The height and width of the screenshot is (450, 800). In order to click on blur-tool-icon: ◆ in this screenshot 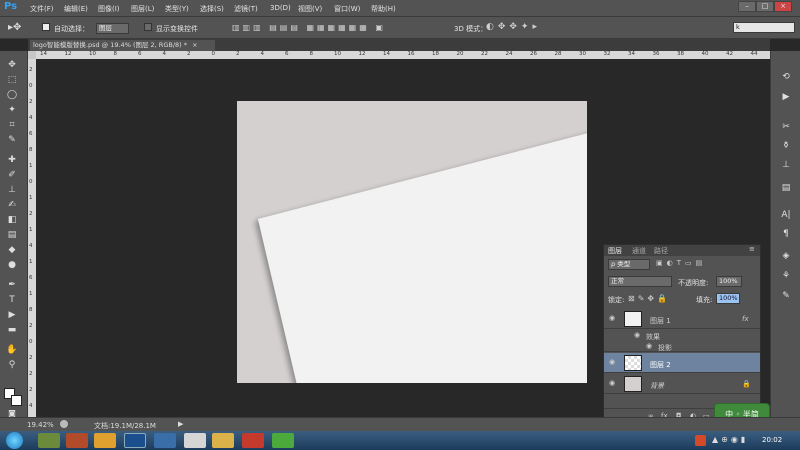, I will do `click(12, 250)`.